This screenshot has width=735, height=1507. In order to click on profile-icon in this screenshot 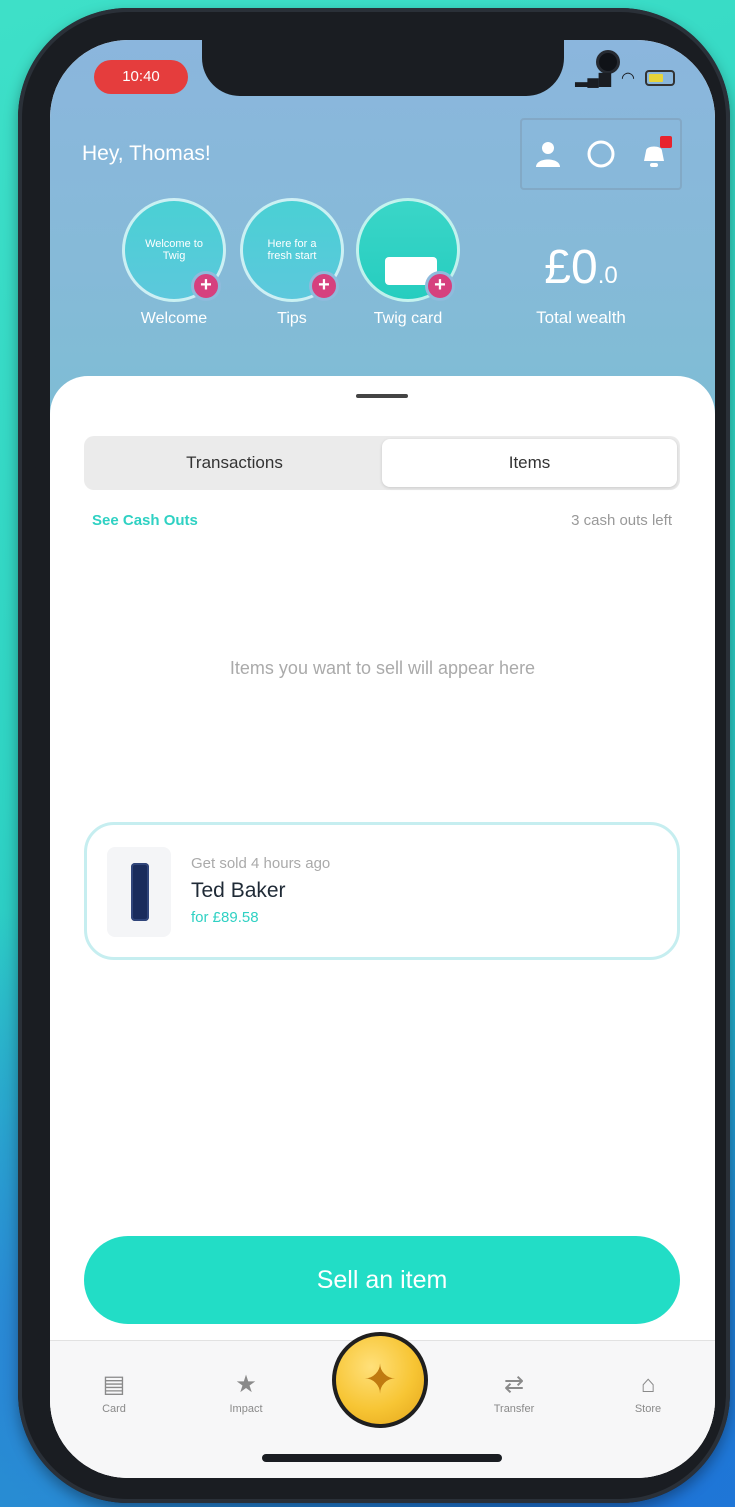, I will do `click(548, 154)`.